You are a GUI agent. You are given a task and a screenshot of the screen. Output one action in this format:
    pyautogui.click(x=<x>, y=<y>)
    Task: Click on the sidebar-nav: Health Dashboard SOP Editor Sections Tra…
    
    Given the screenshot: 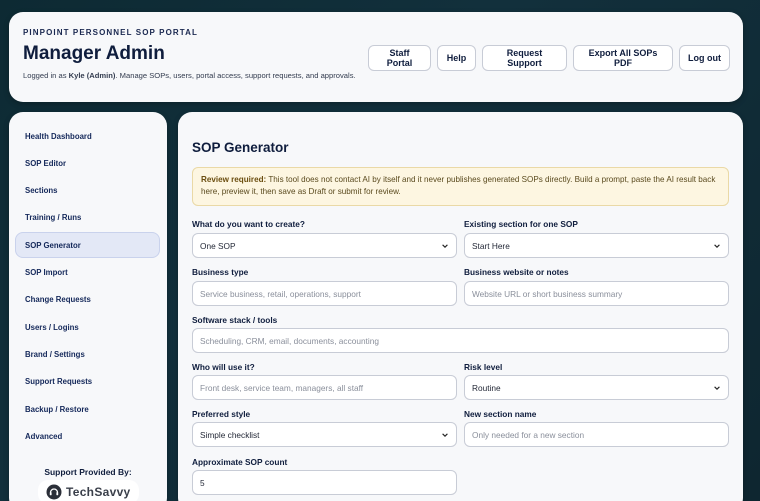 What is the action you would take?
    pyautogui.click(x=87, y=287)
    